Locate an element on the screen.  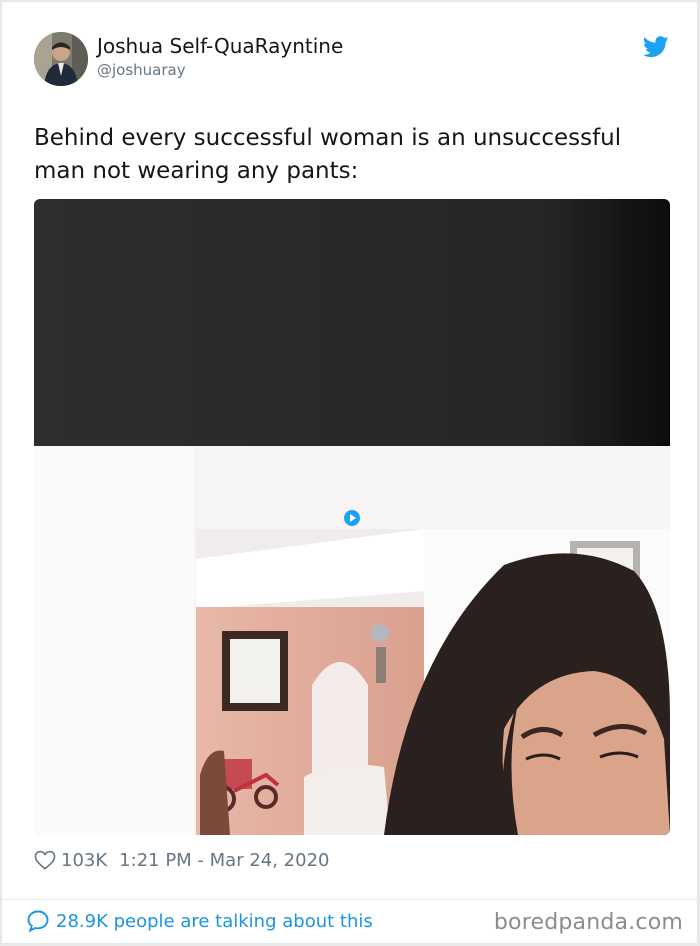
author-name: Joshua Self-QuaRayntine is located at coordinates (220, 46).